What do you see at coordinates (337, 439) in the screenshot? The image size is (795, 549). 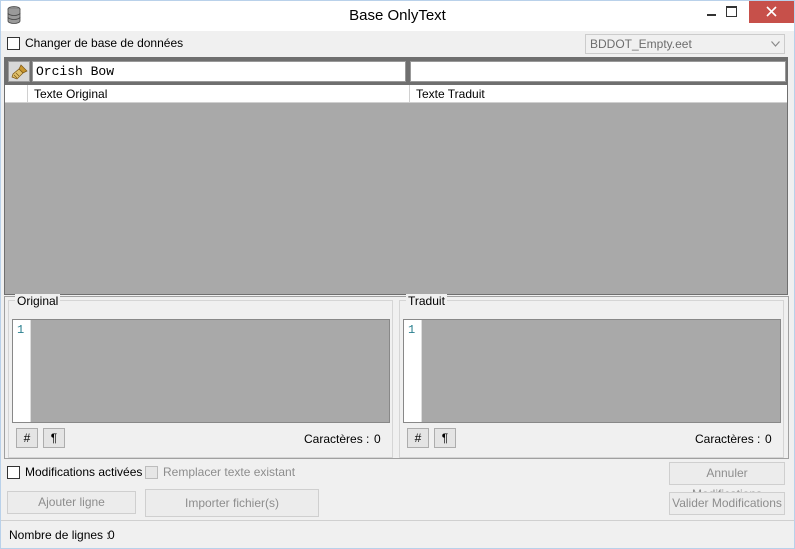 I see `original-chars-label: Caractères :` at bounding box center [337, 439].